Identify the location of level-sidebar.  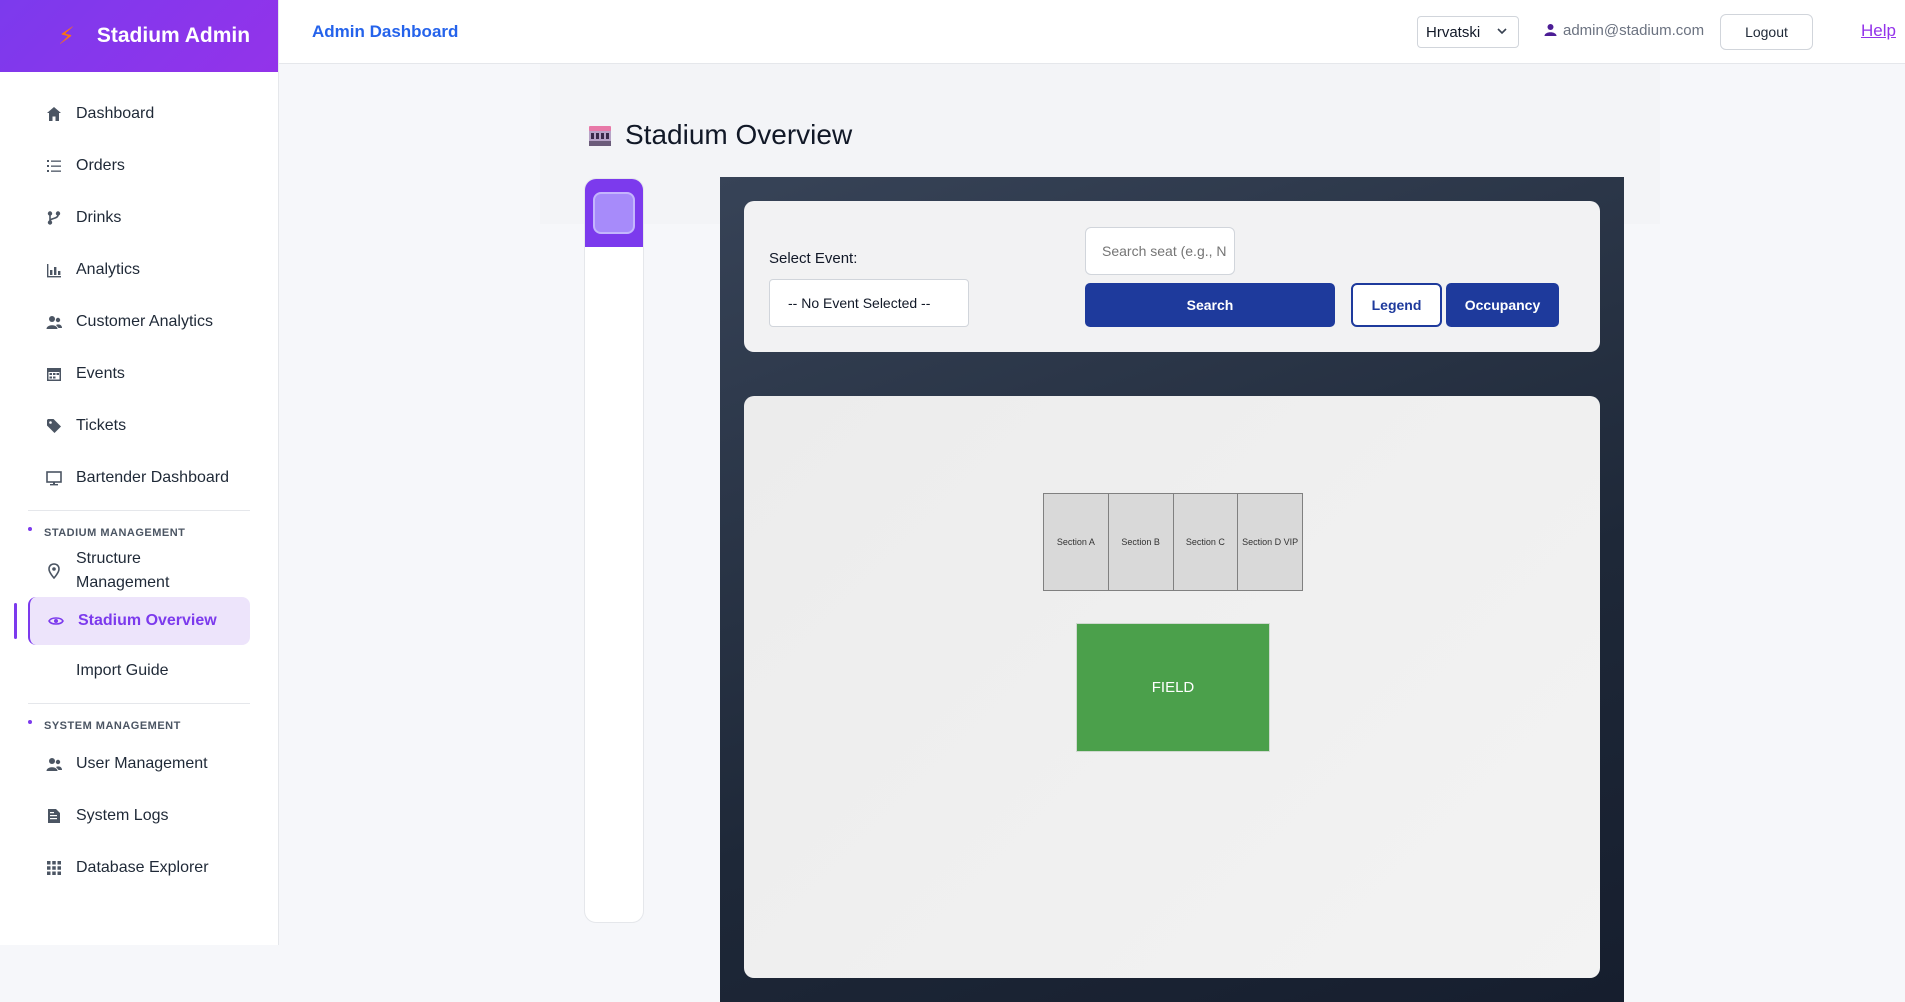
(614, 550).